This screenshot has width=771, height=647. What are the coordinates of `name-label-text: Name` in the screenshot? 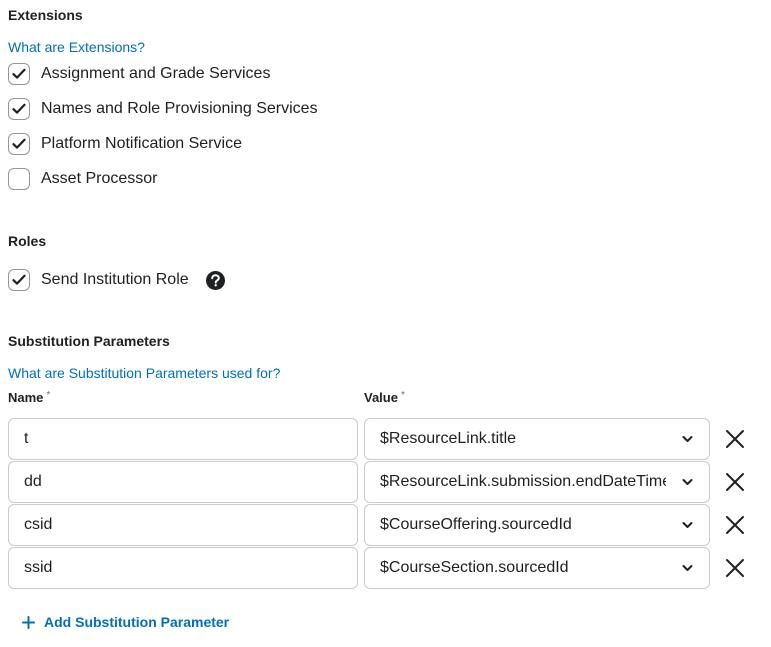 It's located at (26, 397).